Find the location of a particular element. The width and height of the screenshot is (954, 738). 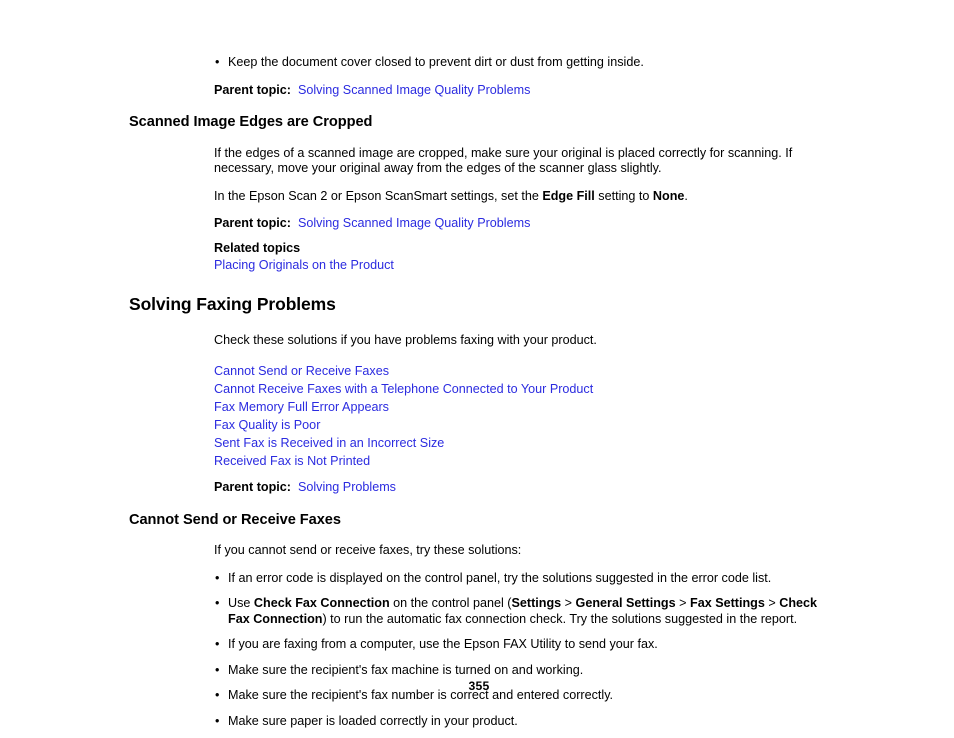

b2-part1: Use is located at coordinates (241, 603).